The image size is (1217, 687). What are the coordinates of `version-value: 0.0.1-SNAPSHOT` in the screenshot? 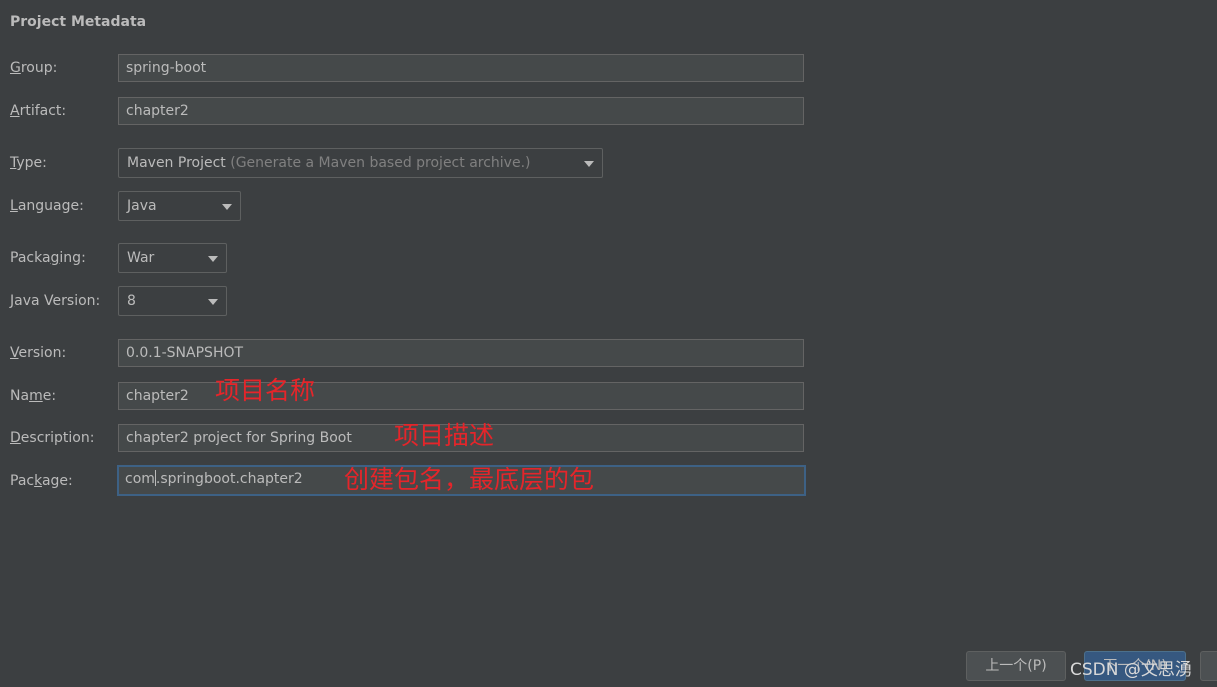 It's located at (185, 353).